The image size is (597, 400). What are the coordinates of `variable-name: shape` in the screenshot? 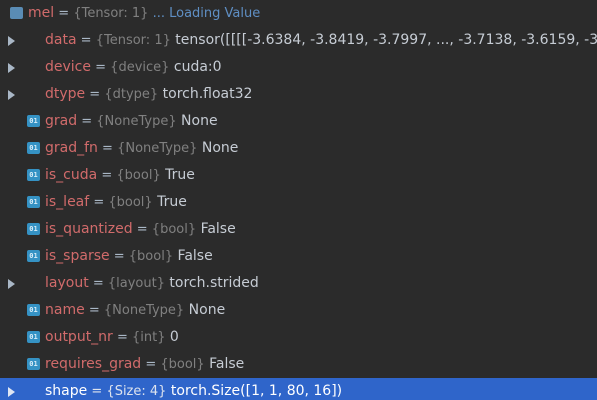 It's located at (66, 391).